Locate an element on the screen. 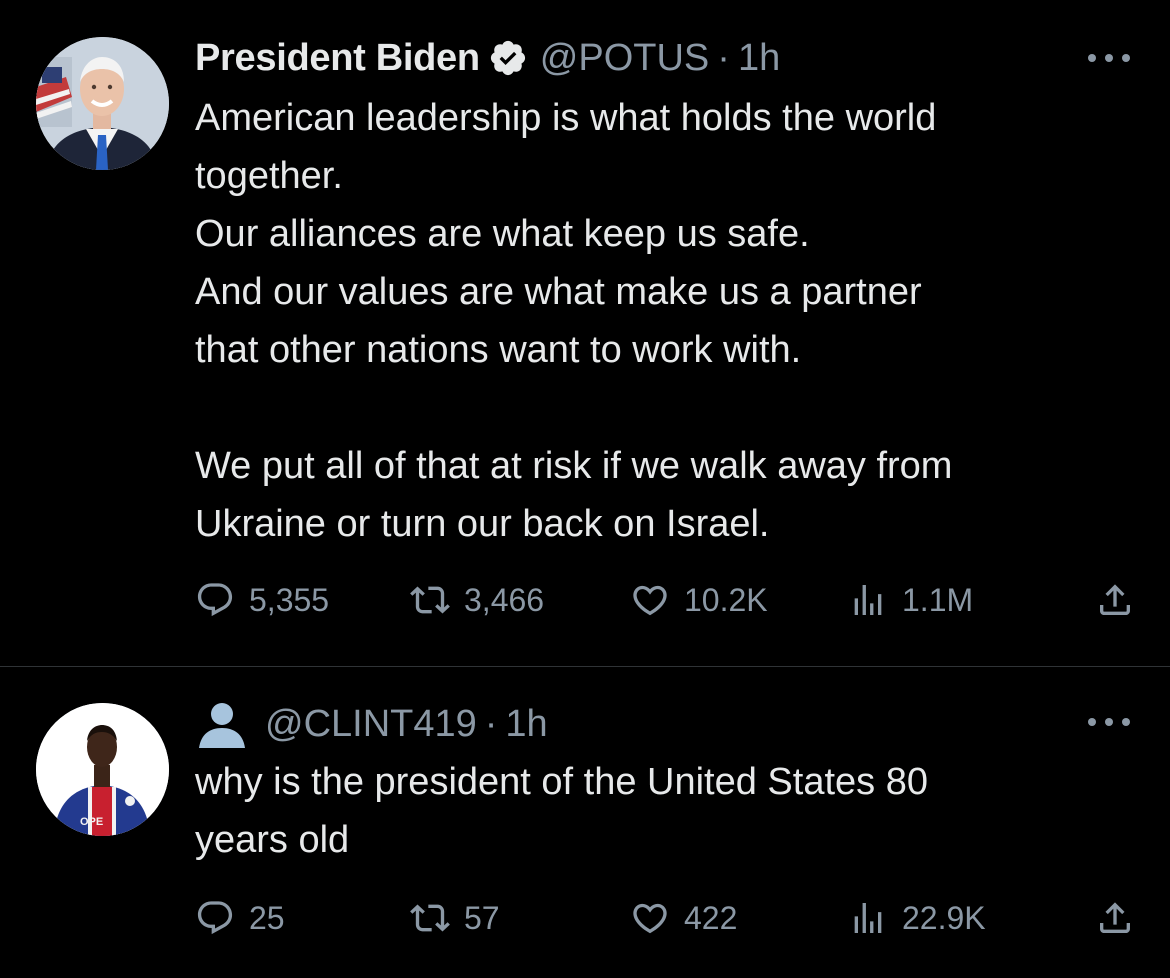 The height and width of the screenshot is (978, 1170). avatar-footballer-image: OPE is located at coordinates (102, 769).